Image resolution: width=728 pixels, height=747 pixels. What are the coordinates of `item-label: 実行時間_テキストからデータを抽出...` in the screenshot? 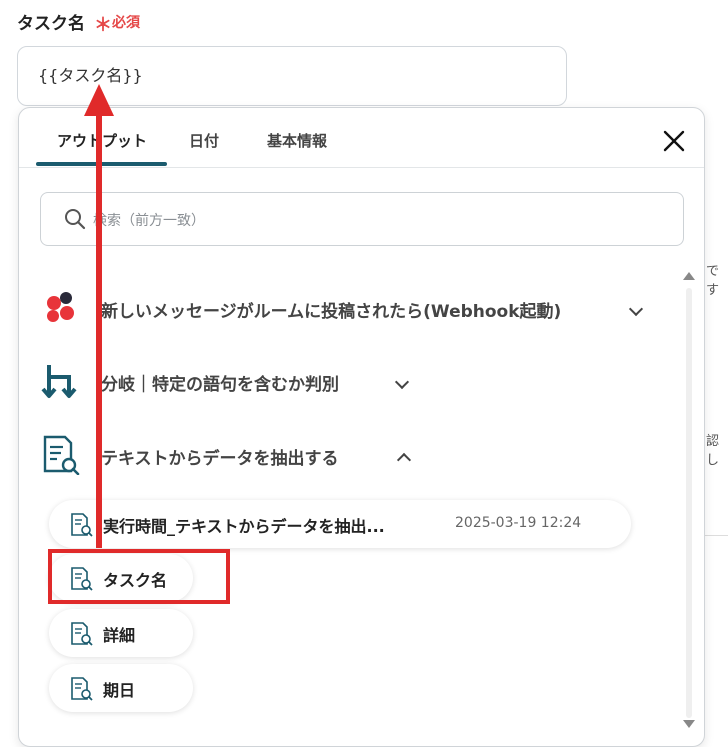 It's located at (244, 526).